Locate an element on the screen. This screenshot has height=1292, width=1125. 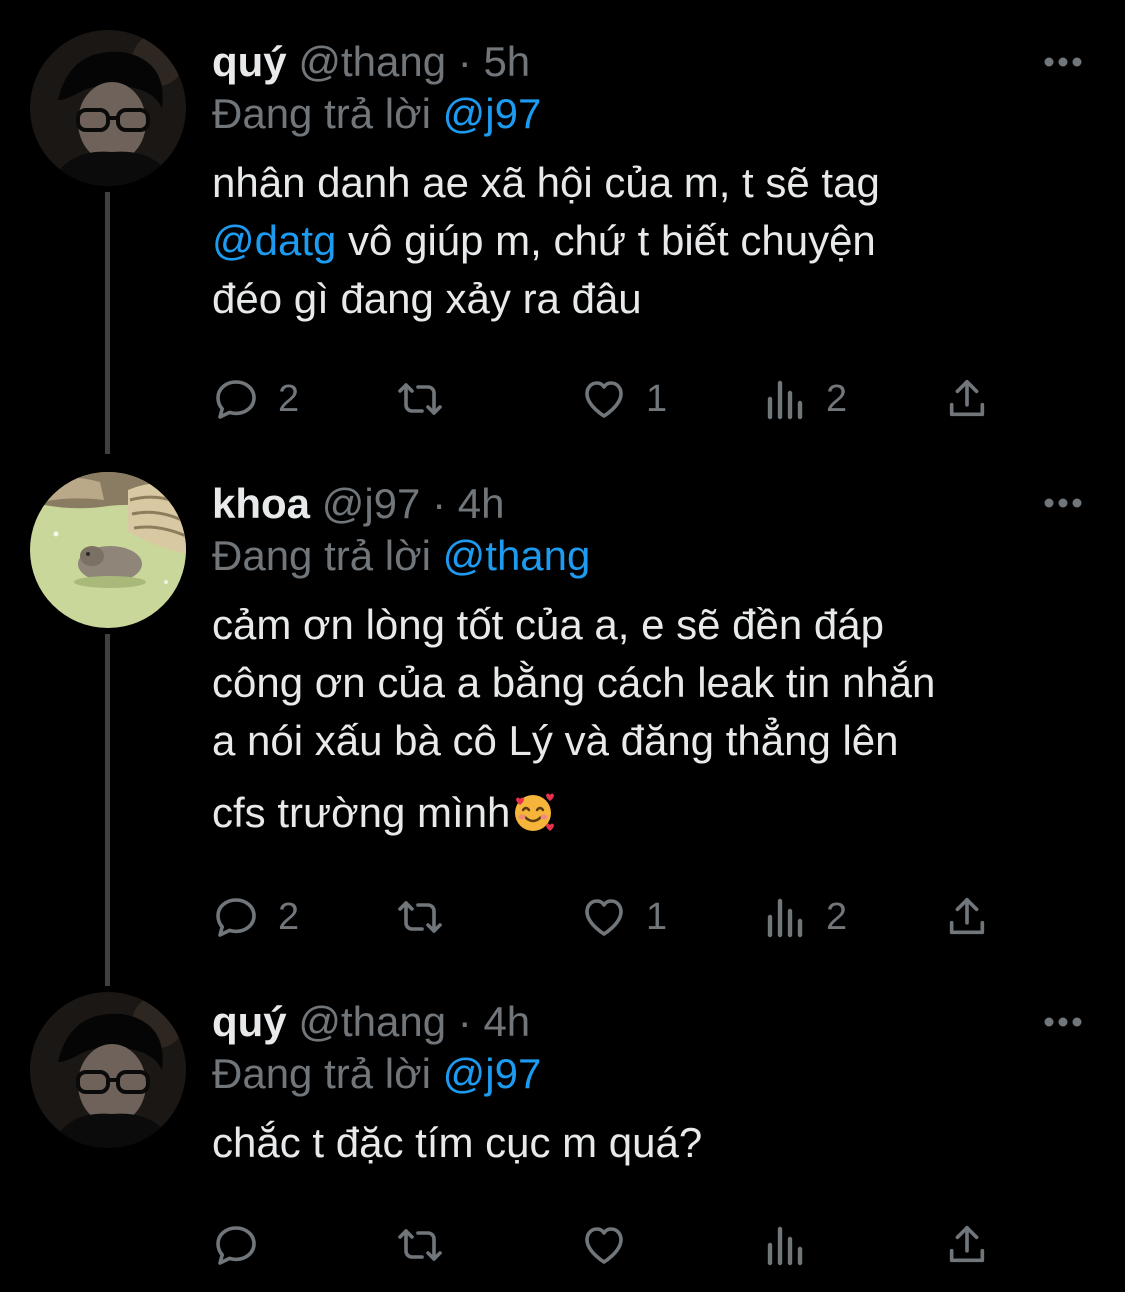
tweet-text-line: đéo gì đang xảy ra đâu is located at coordinates (427, 298).